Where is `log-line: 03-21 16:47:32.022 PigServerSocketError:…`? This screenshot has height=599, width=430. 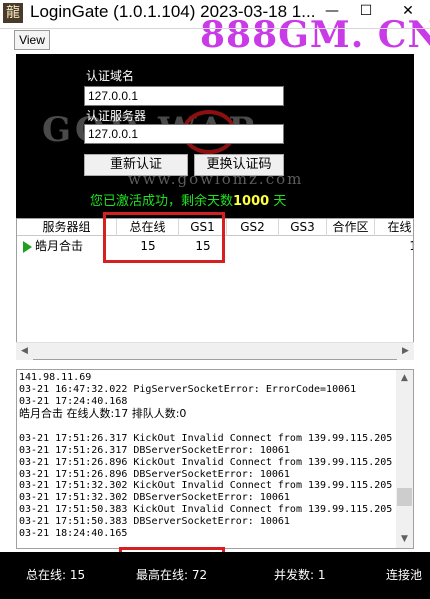 log-line: 03-21 16:47:32.022 PigServerSocketError:… is located at coordinates (188, 389).